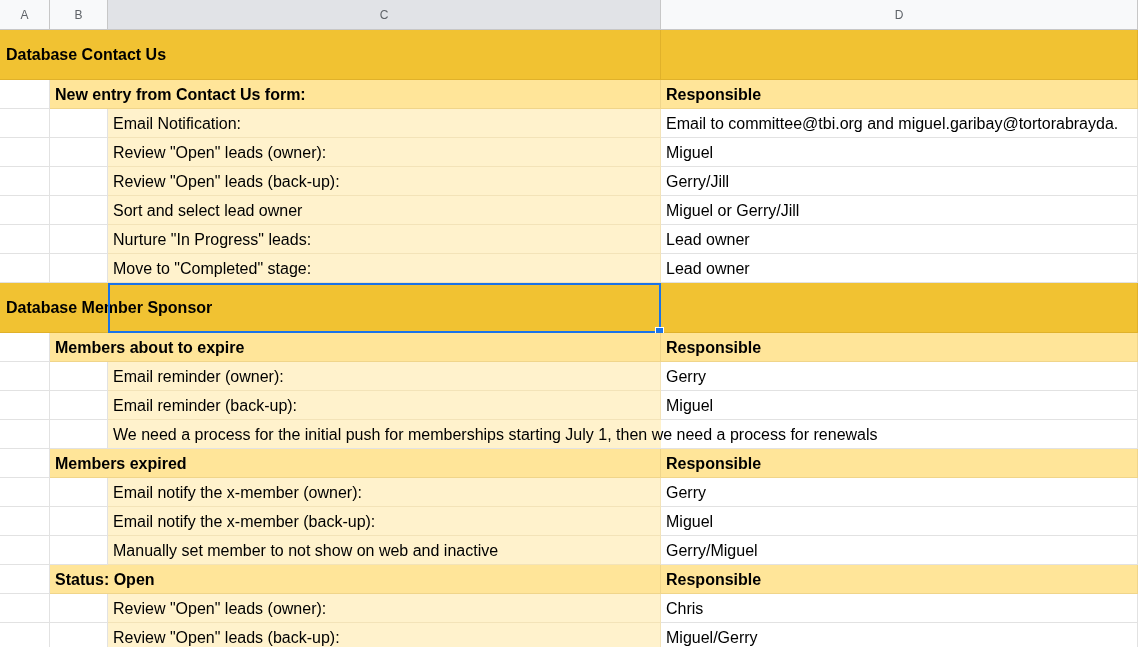  What do you see at coordinates (180, 95) in the screenshot?
I see `group-title: New entry from Contact Us form:` at bounding box center [180, 95].